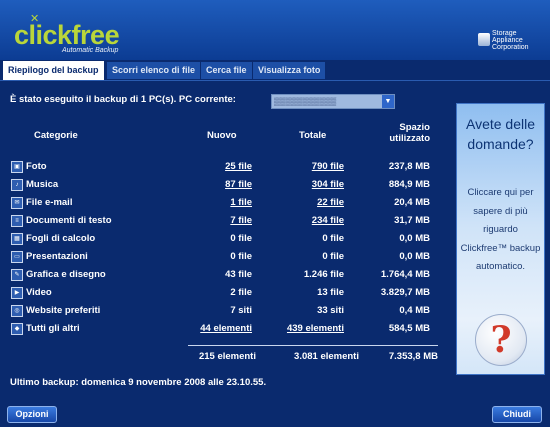 This screenshot has width=550, height=427. Describe the element at coordinates (224, 220) in the screenshot. I see `category-row: ≡ Documenti di testo 7 file 234 file 31,7 MB` at that location.